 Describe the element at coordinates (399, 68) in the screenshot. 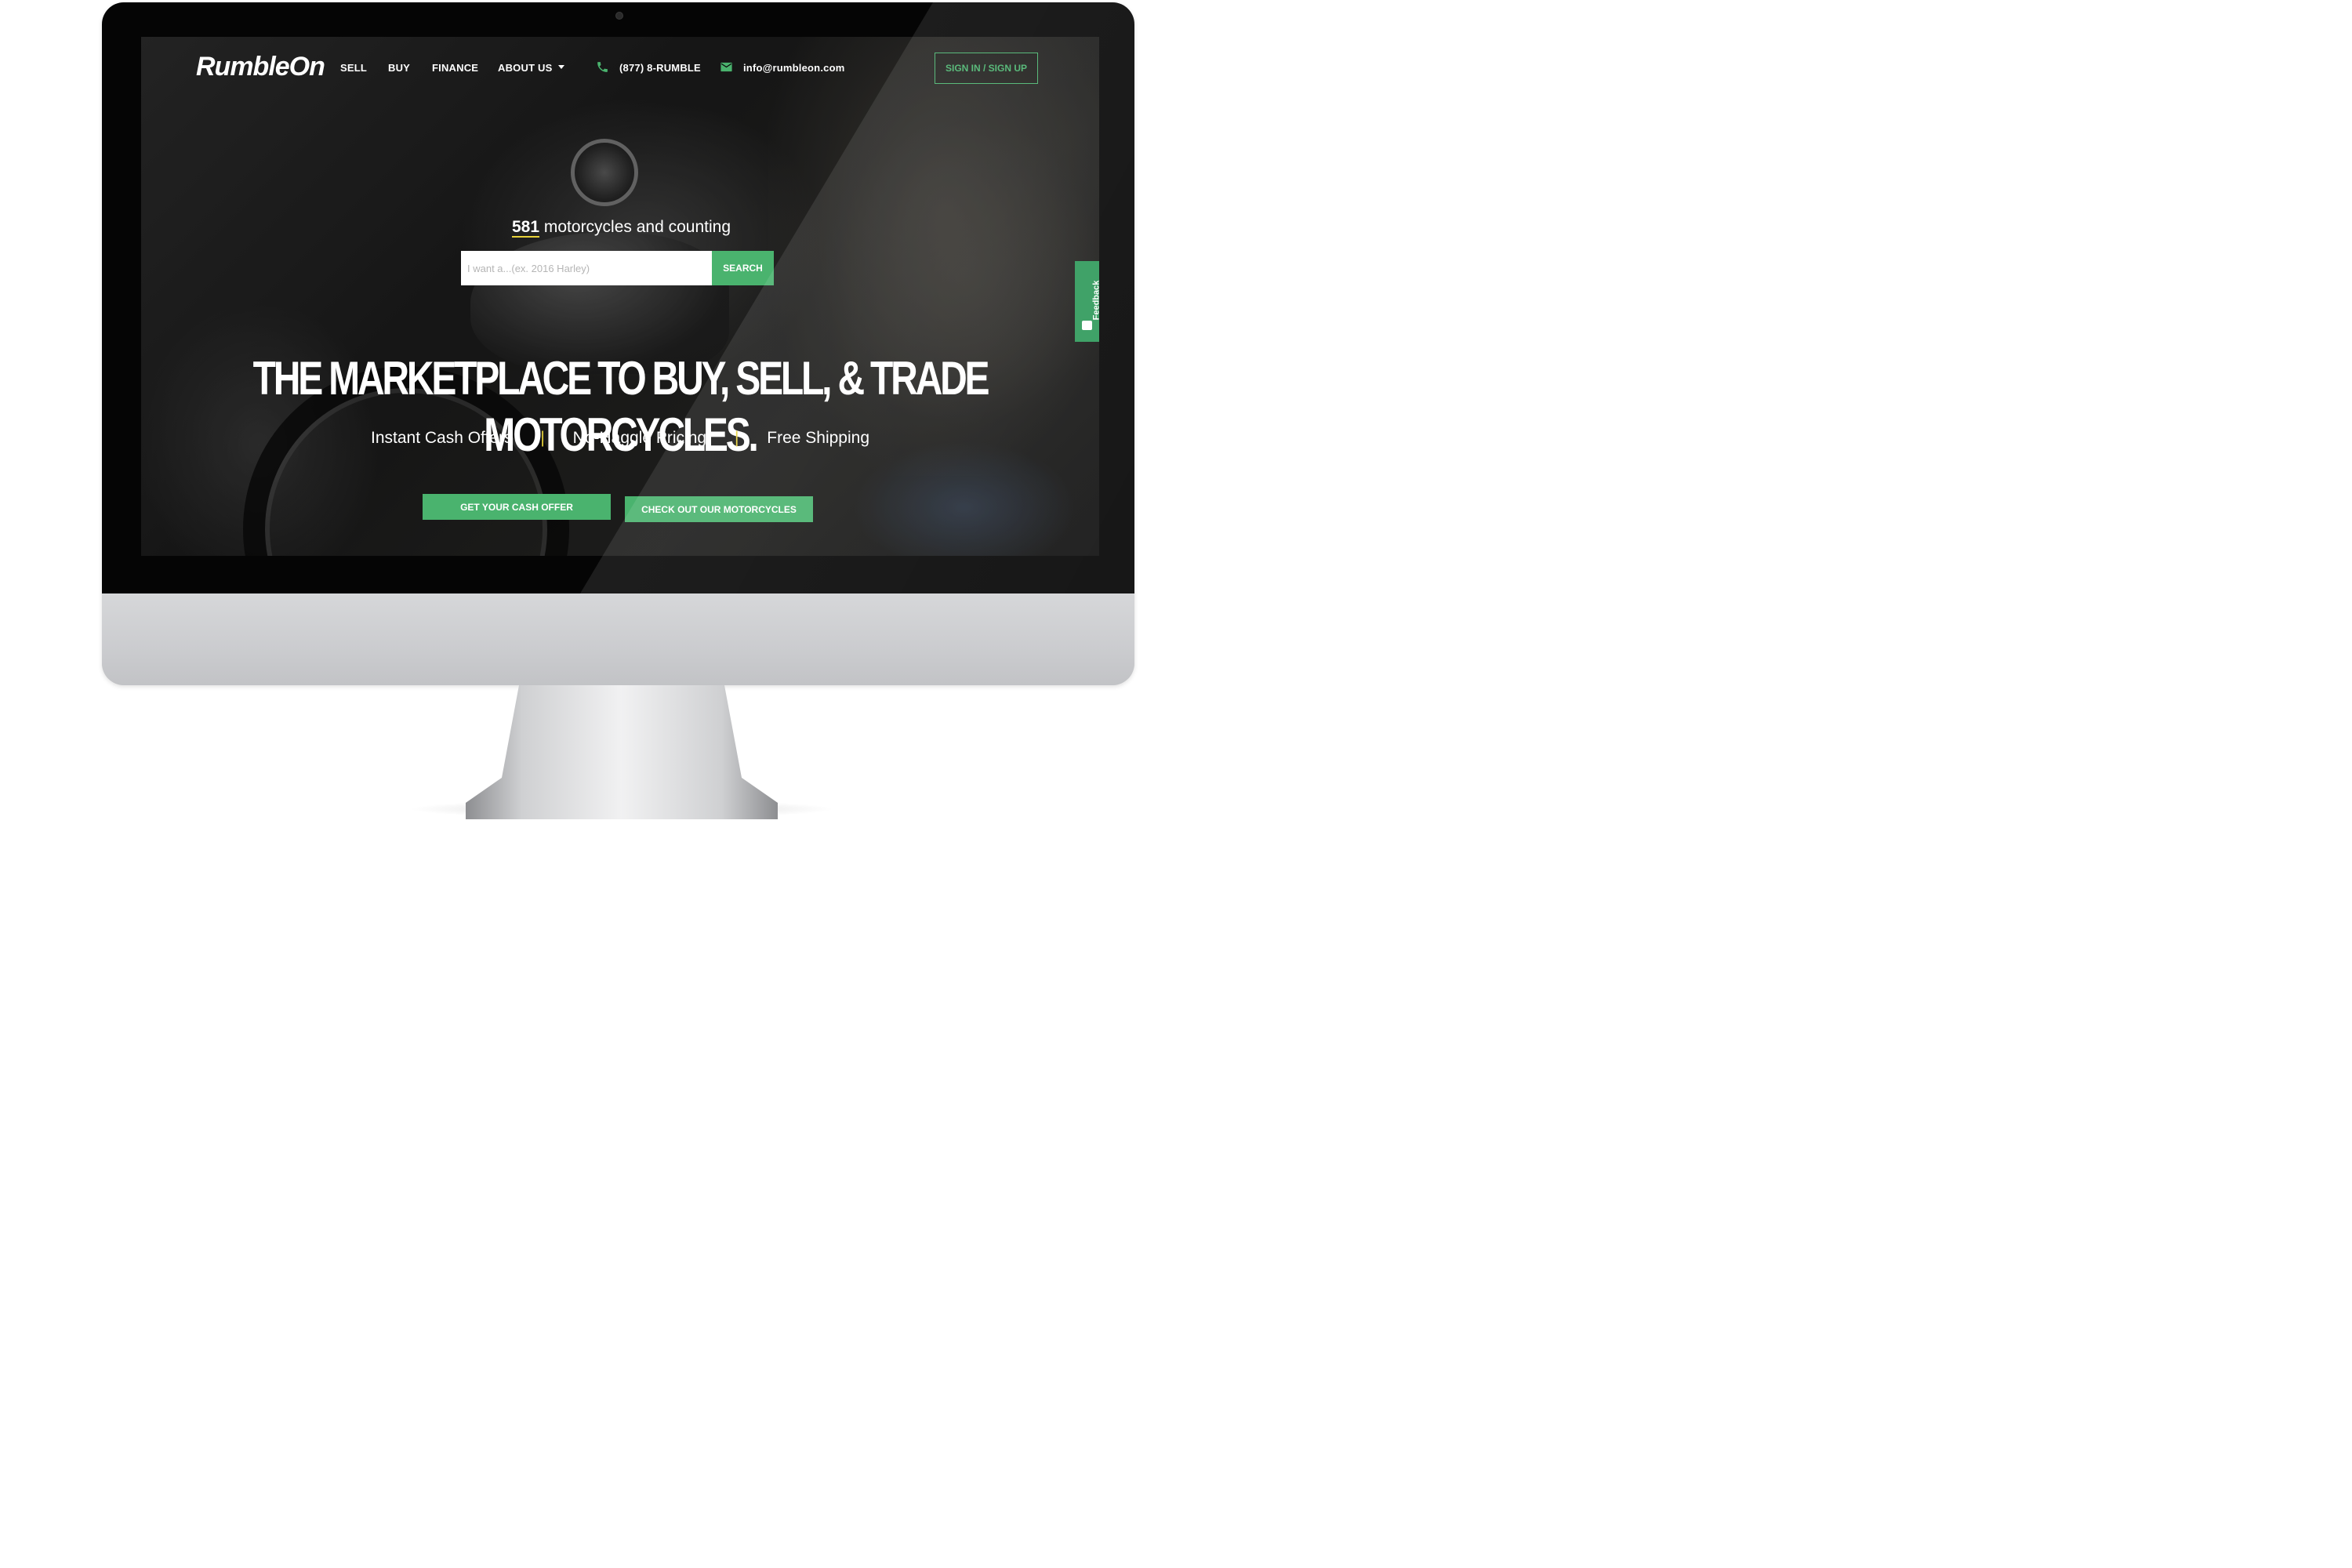

I see `nav-buy: BUY` at that location.